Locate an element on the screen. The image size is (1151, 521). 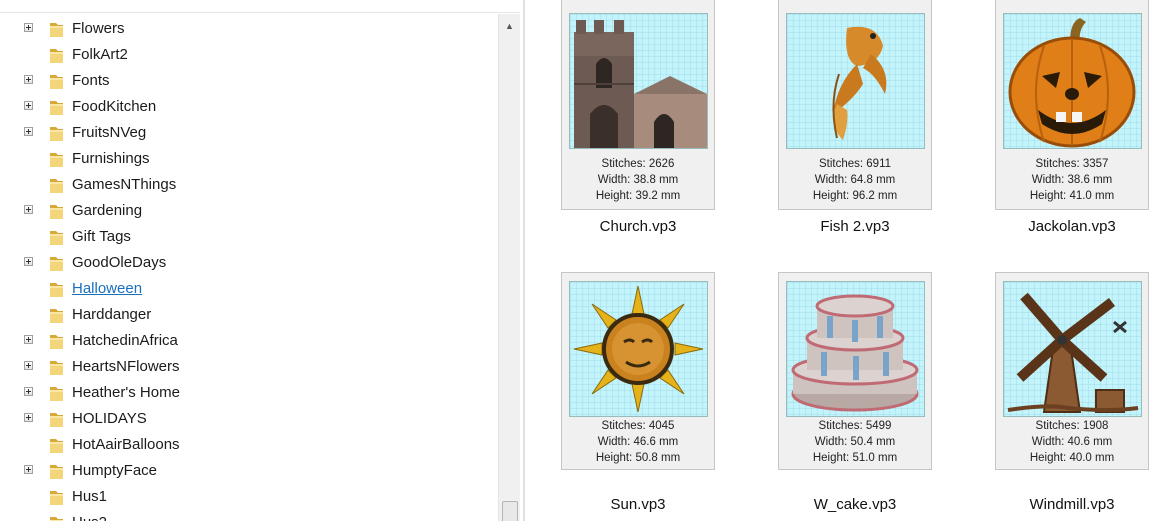
tree-item-label: HumptyFace is located at coordinates (115, 470).